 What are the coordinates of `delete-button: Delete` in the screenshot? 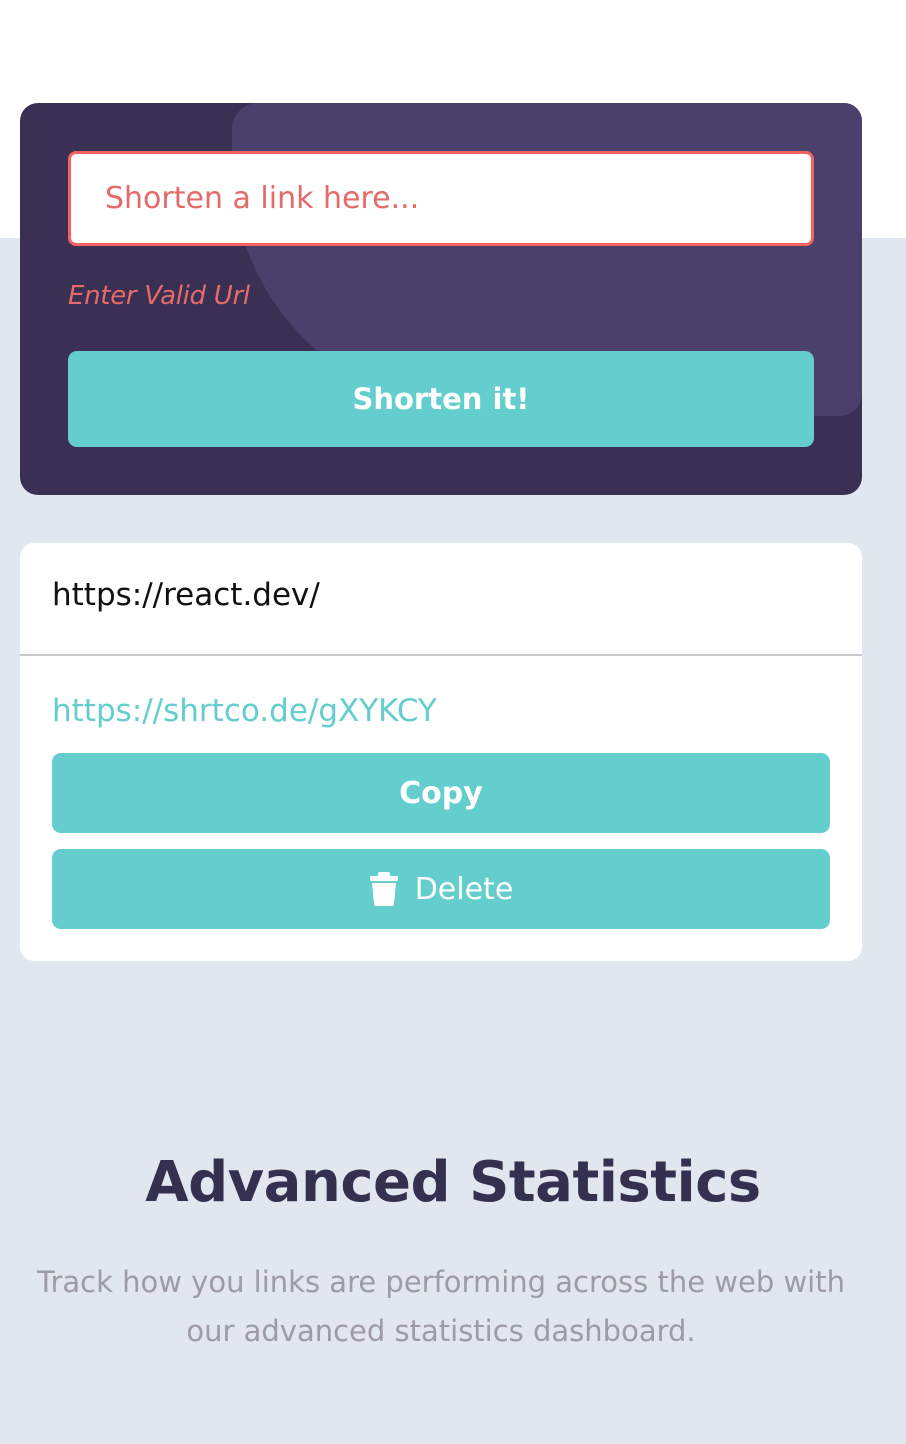 It's located at (441, 889).